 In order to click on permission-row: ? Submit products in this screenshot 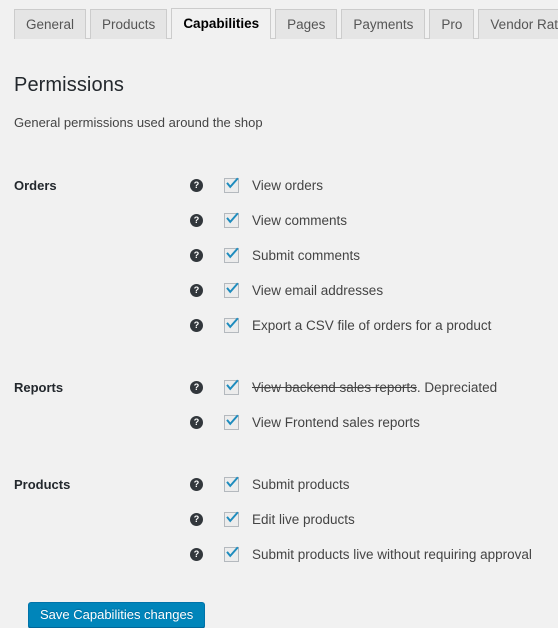, I will do `click(361, 484)`.